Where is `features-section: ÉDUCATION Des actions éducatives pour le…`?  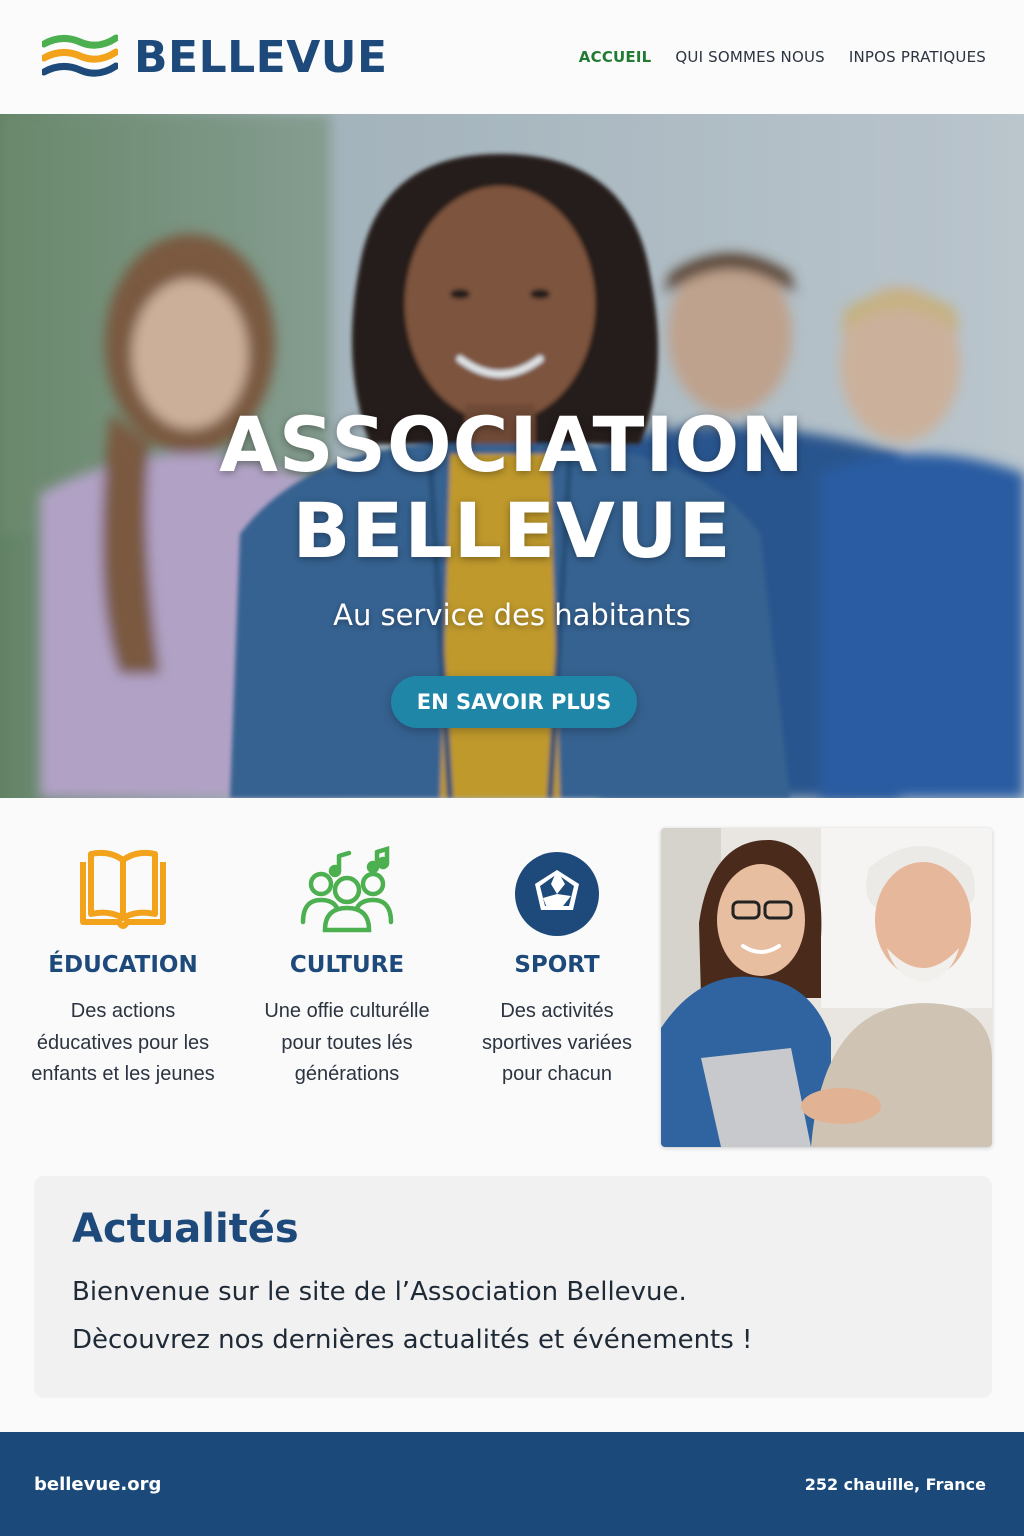 features-section: ÉDUCATION Des actions éducatives pour le… is located at coordinates (333, 990).